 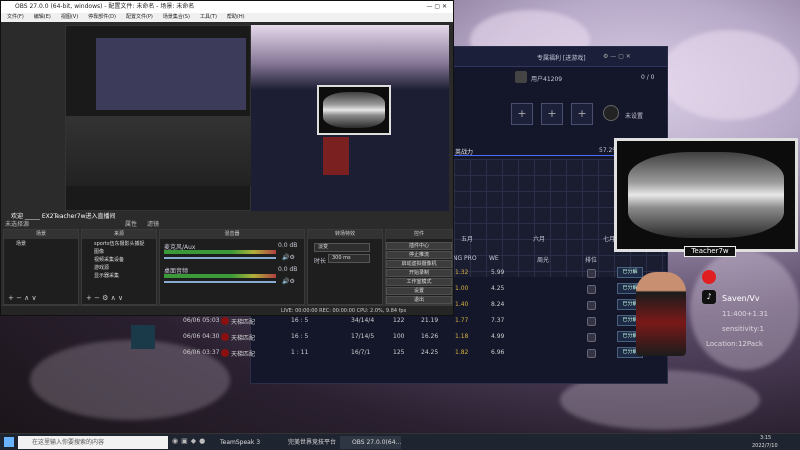 What do you see at coordinates (232, 234) in the screenshot?
I see `mixer-header: 混音器` at bounding box center [232, 234].